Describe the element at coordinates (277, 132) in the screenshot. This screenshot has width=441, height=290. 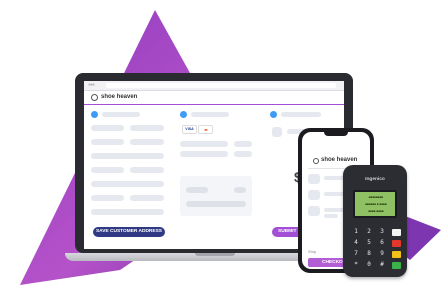
I see `order-thumb` at that location.